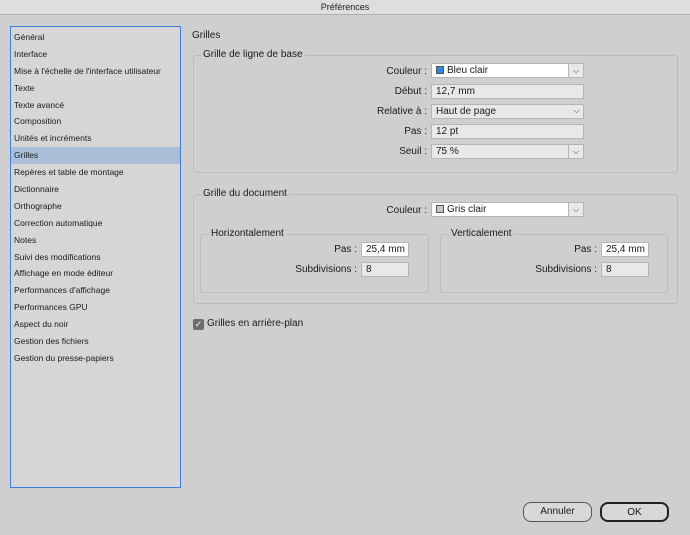 This screenshot has width=690, height=535. What do you see at coordinates (557, 512) in the screenshot?
I see `cancel-button: Annuler` at bounding box center [557, 512].